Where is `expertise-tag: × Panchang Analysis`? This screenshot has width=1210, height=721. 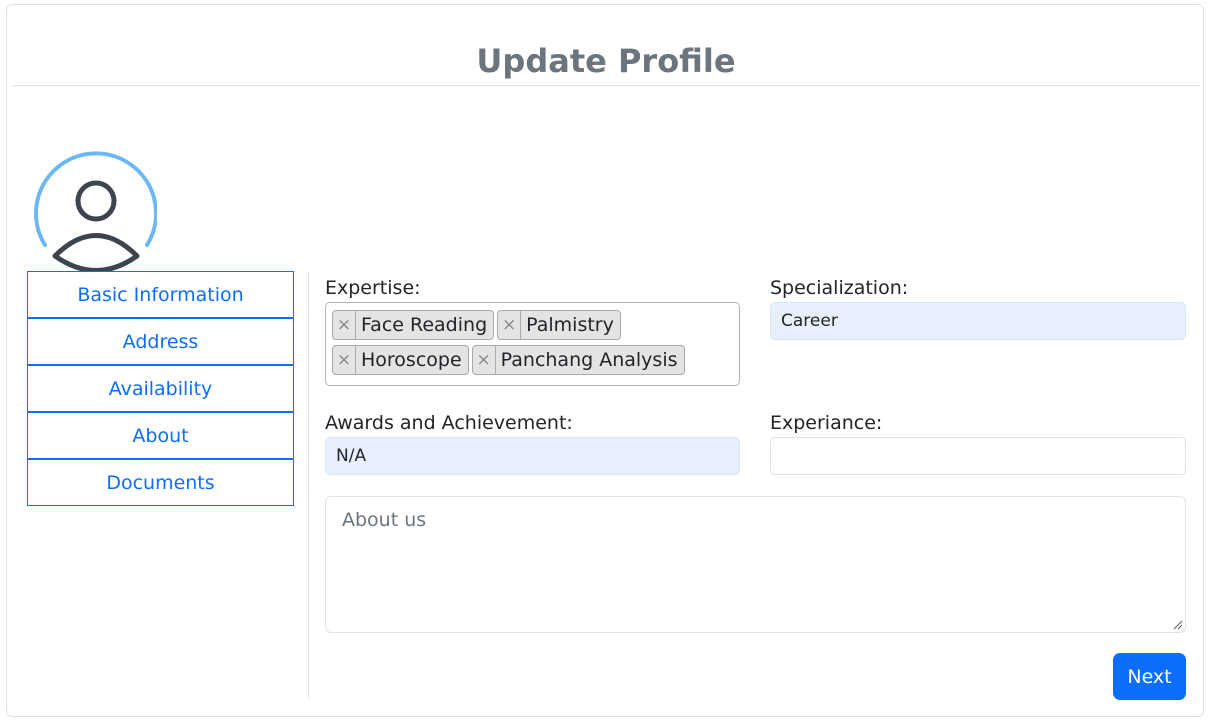
expertise-tag: × Panchang Analysis is located at coordinates (578, 360).